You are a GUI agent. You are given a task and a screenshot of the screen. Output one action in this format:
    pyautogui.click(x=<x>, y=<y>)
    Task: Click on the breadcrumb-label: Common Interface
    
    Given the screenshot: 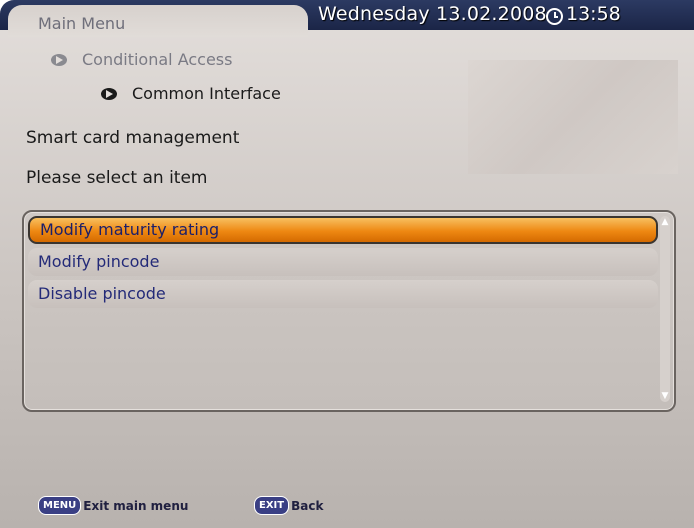 What is the action you would take?
    pyautogui.click(x=206, y=93)
    